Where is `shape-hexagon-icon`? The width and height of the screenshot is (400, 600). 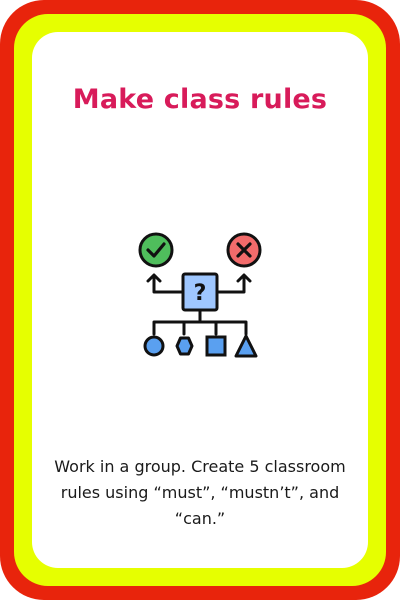
shape-hexagon-icon is located at coordinates (184, 346).